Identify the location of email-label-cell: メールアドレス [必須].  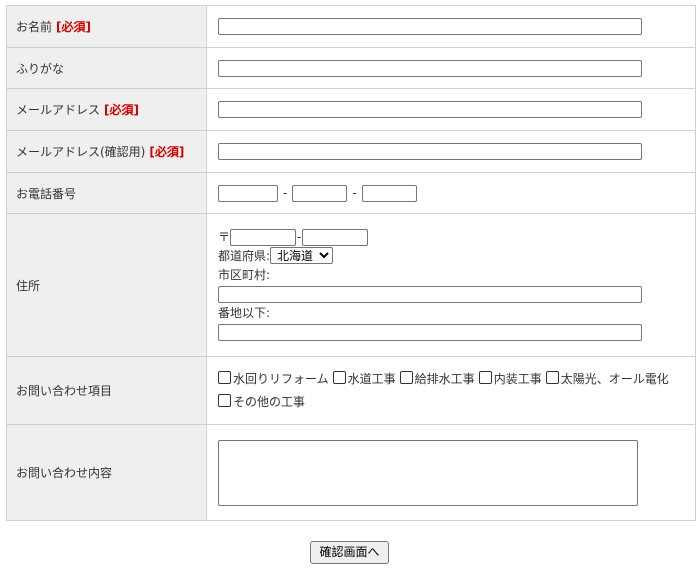
(106, 109).